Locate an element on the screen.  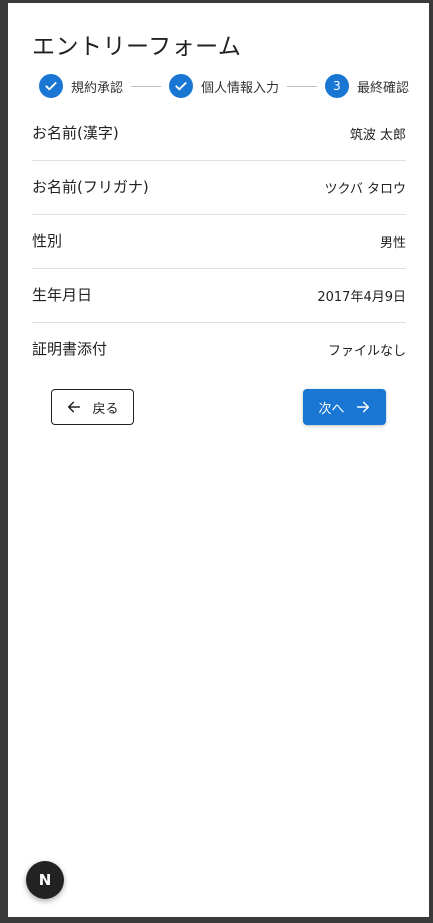
back-button: 戻る is located at coordinates (92, 407).